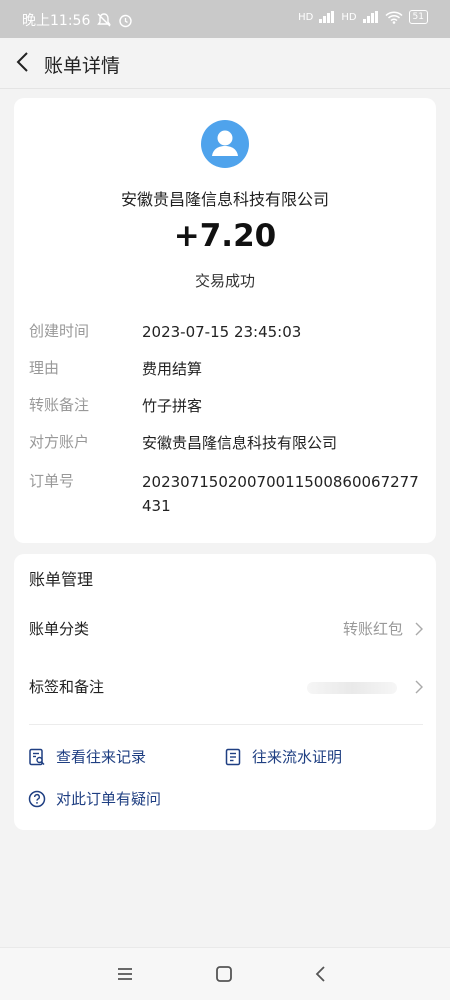  I want to click on battery-icon: 51, so click(418, 17).